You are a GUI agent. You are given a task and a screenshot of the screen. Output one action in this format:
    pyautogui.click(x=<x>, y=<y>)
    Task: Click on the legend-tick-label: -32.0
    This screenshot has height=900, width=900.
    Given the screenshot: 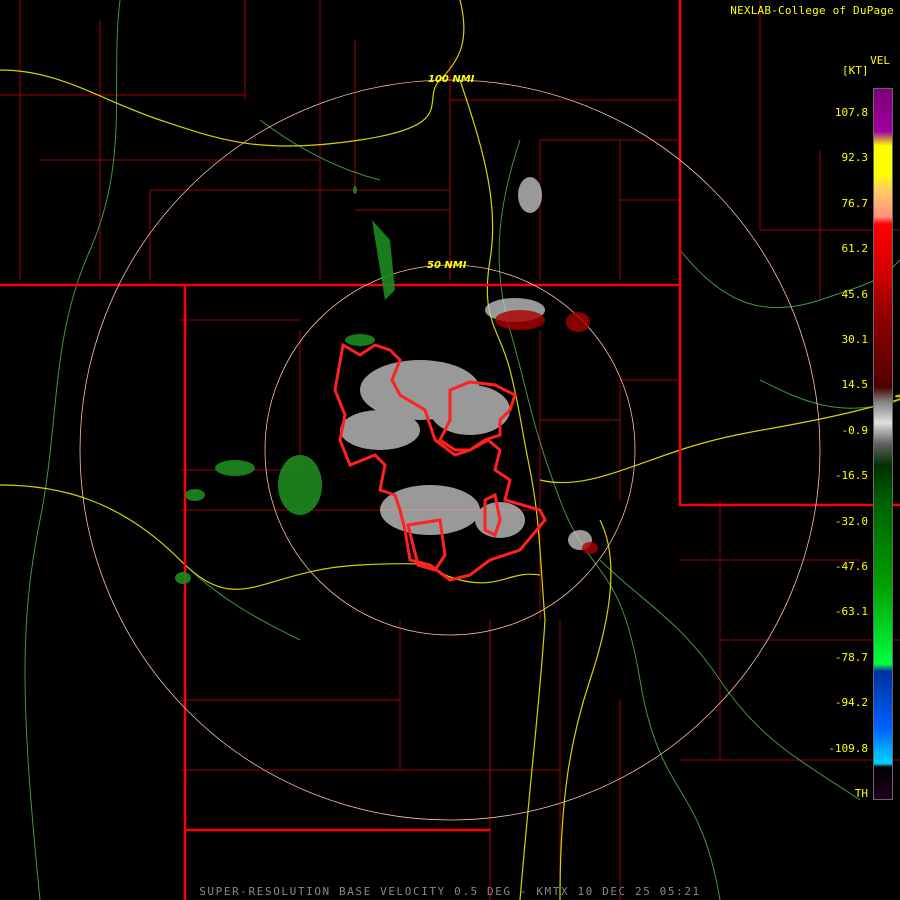 What is the action you would take?
    pyautogui.click(x=851, y=521)
    